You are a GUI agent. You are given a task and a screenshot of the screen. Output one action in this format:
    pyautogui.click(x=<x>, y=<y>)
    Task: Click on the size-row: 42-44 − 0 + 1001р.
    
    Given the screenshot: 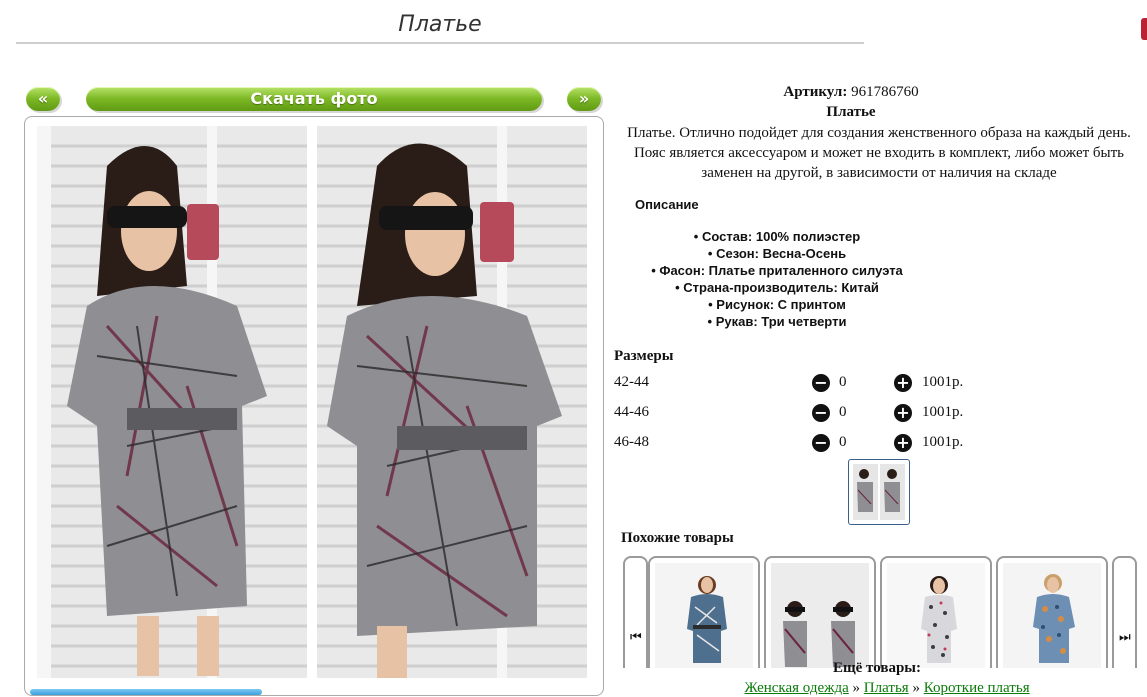 What is the action you would take?
    pyautogui.click(x=804, y=384)
    